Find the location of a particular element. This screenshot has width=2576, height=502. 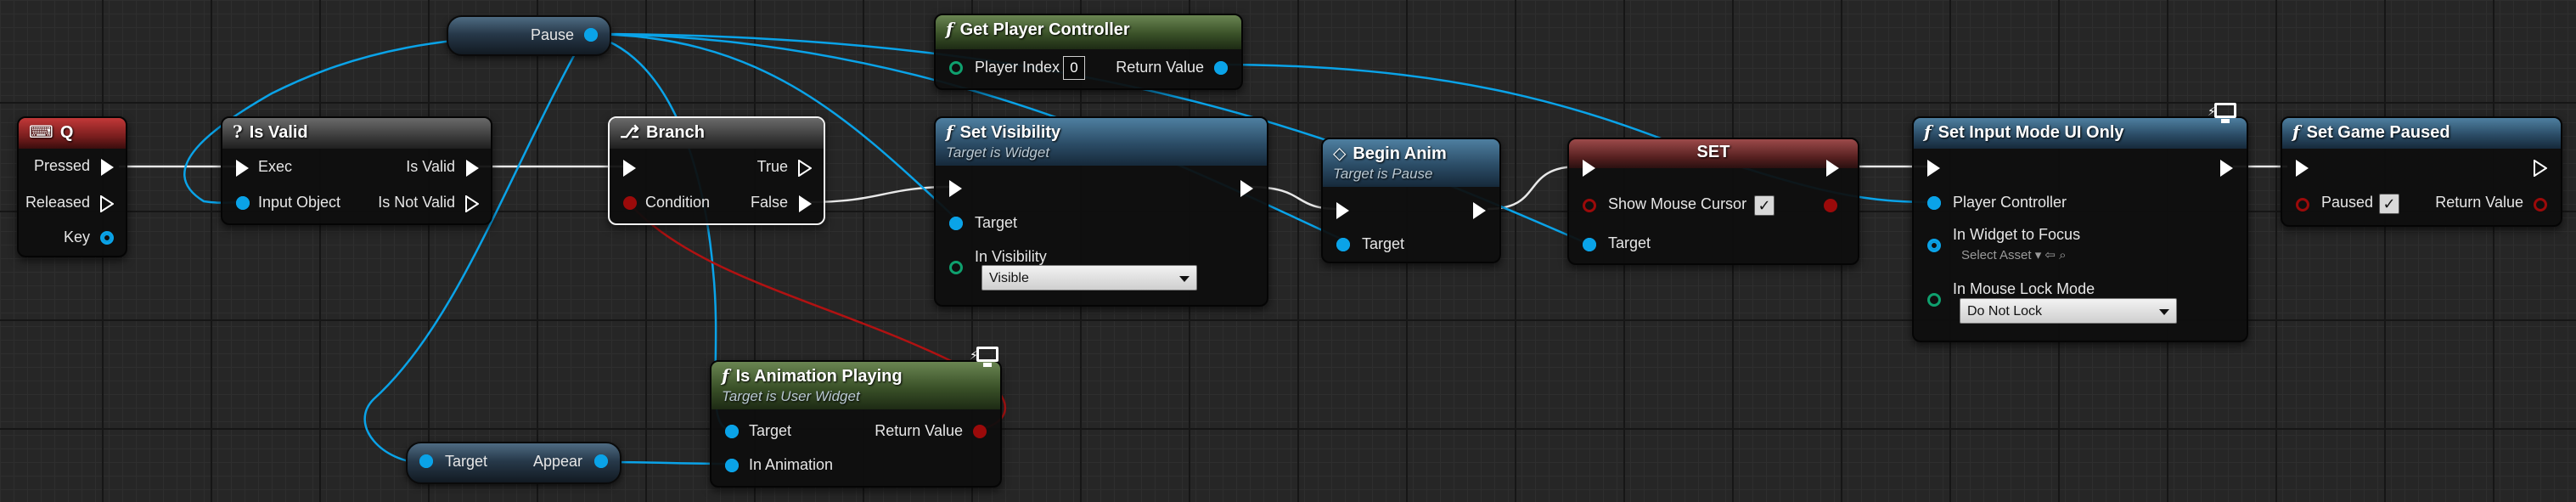

browse-search-icon: ⌕ is located at coordinates (2062, 255).